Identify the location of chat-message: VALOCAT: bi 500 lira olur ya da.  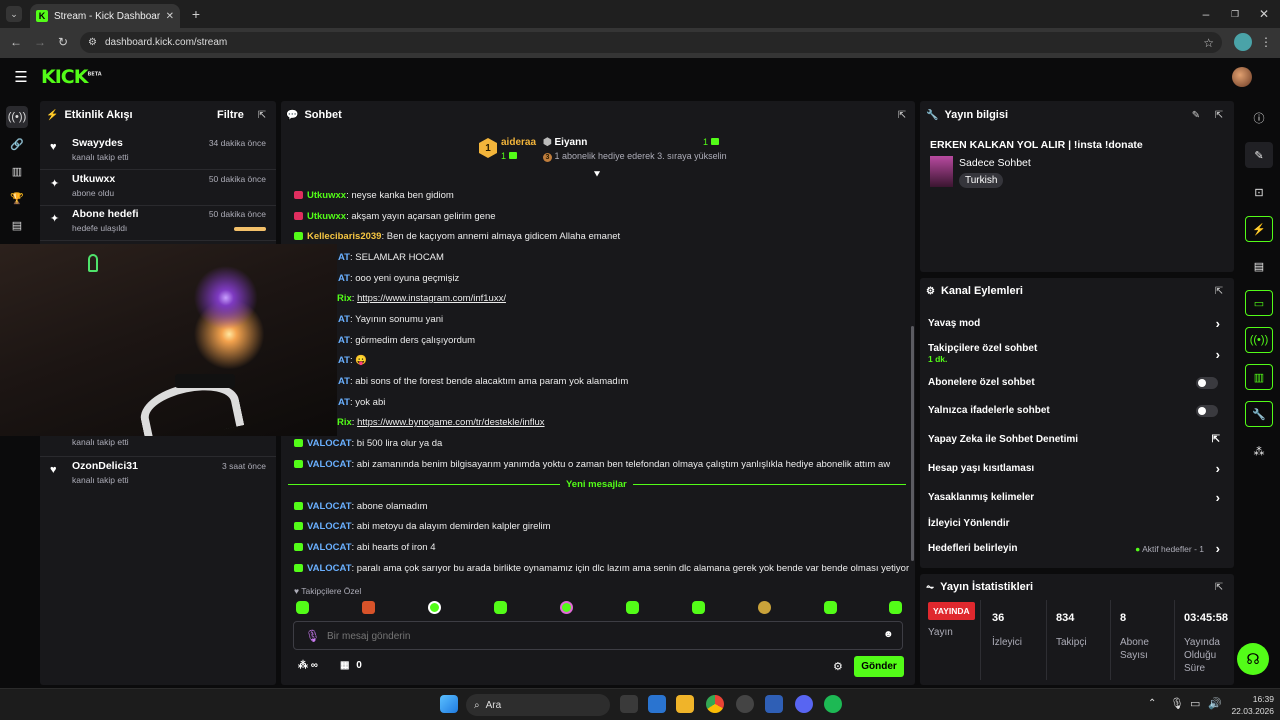
(368, 443).